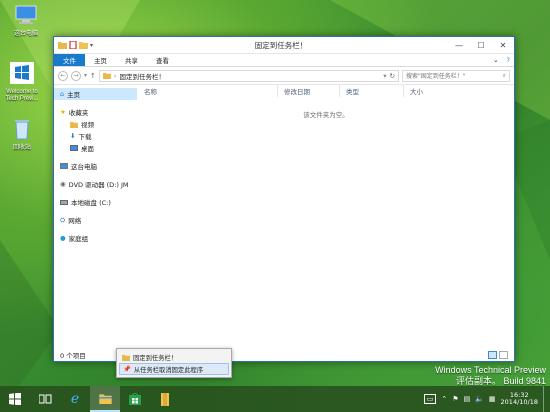  Describe the element at coordinates (76, 75) in the screenshot. I see `forward-button: →` at that location.